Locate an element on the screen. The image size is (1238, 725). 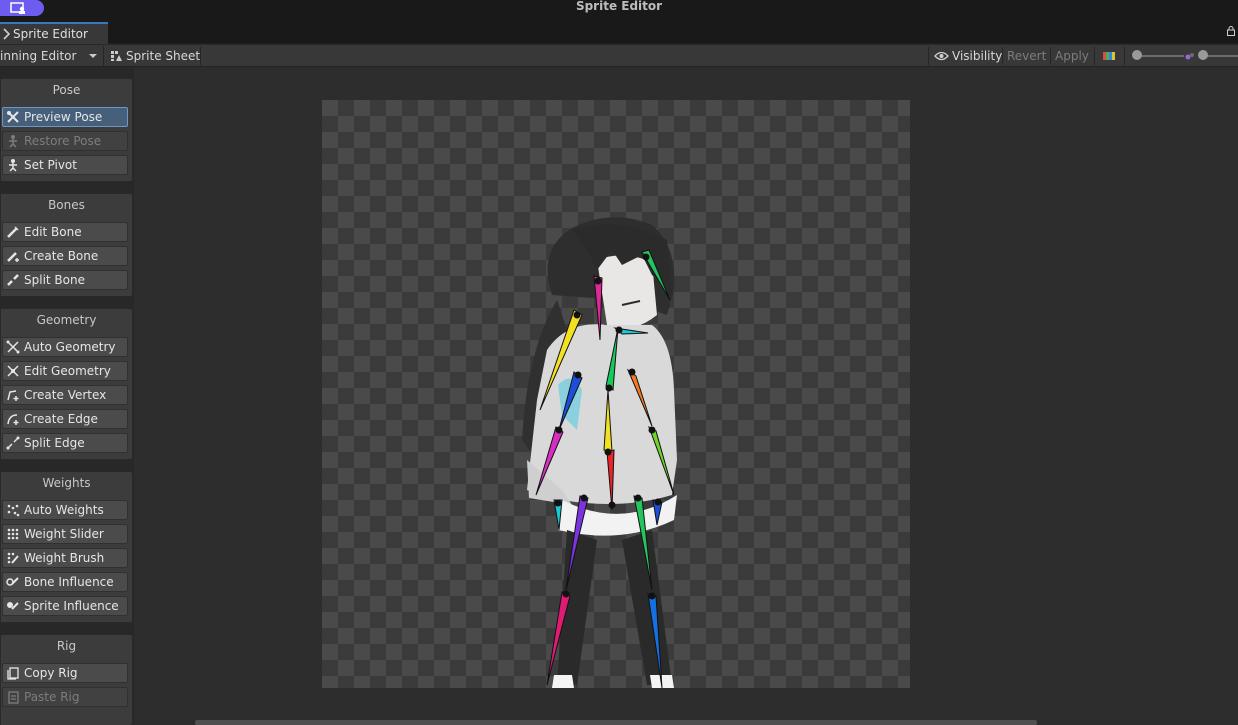
sprite-sheet-button: Sprite Sheet is located at coordinates (155, 56).